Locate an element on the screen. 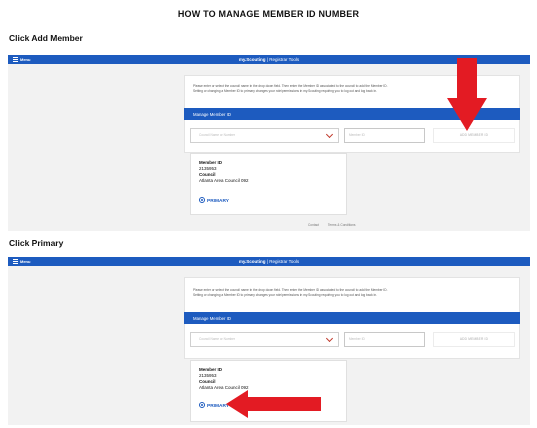 The image size is (537, 428). app-brand: my.Scouting | Registrar Tools is located at coordinates (269, 261).